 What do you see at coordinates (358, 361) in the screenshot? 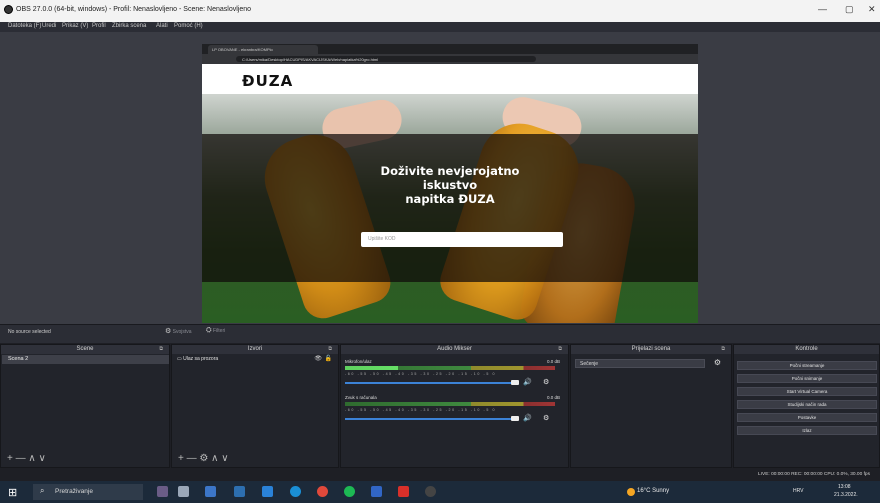
I see `mixer-channel-name: Mikrofon/ulaz` at bounding box center [358, 361].